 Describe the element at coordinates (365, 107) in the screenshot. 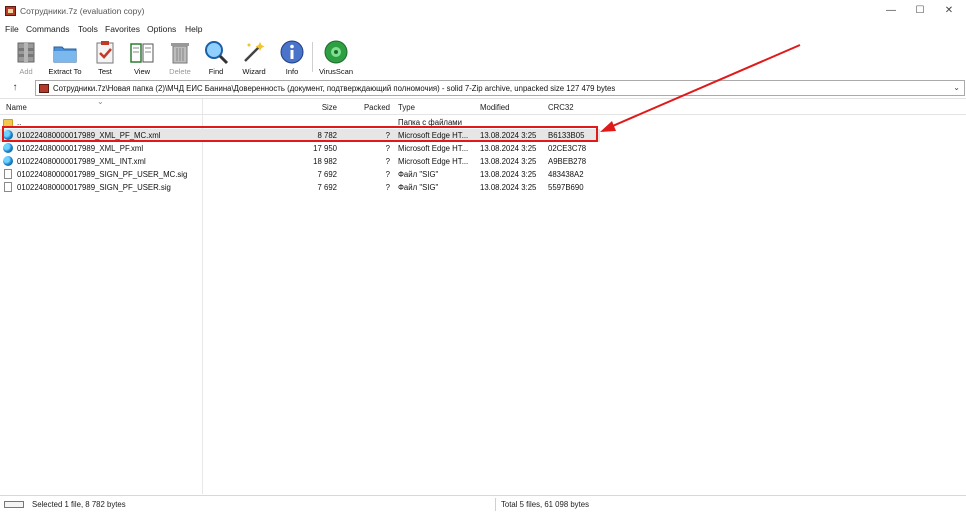

I see `column-header-packed: Packed` at that location.